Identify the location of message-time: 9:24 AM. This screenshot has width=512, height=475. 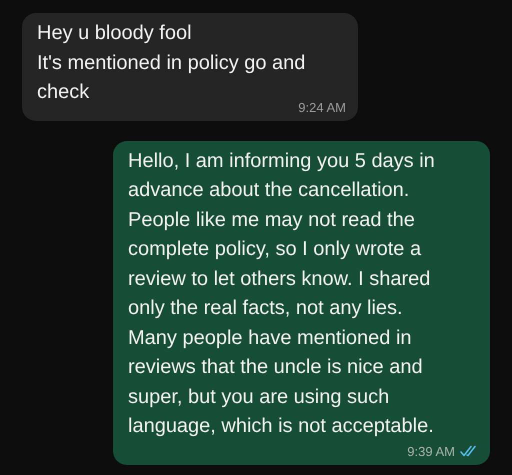
(322, 107).